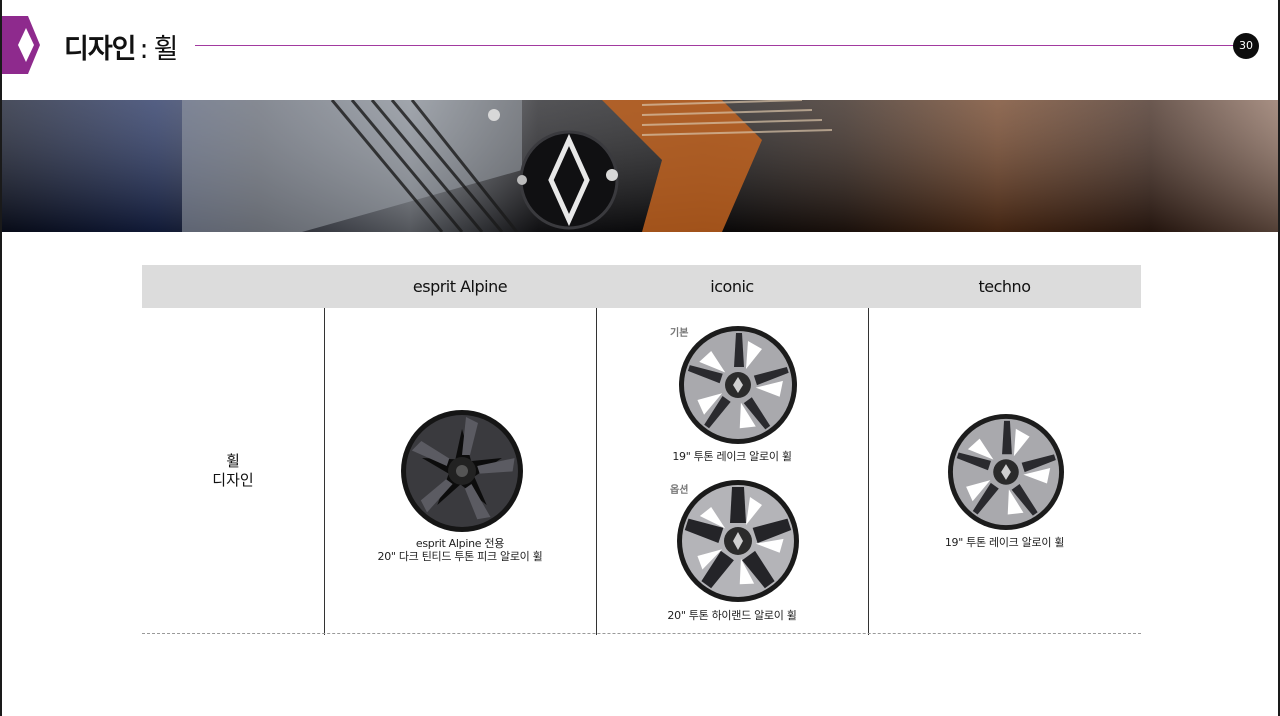 The image size is (1280, 716). Describe the element at coordinates (100, 49) in the screenshot. I see `title-main: 디자인` at that location.